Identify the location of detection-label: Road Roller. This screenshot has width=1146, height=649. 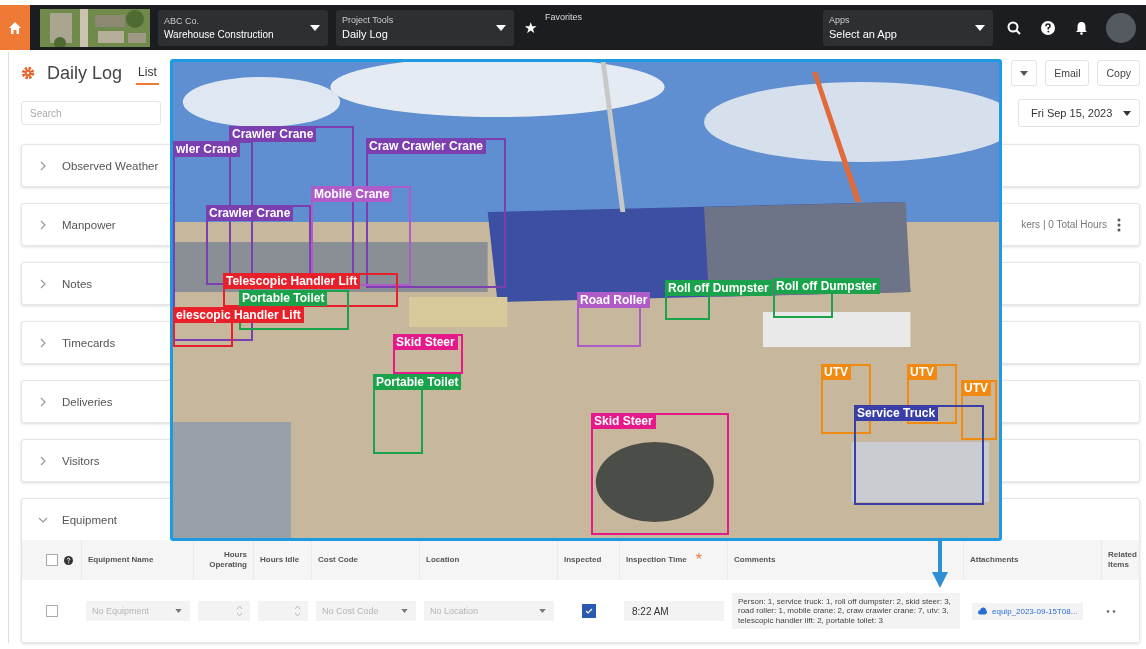
(614, 300).